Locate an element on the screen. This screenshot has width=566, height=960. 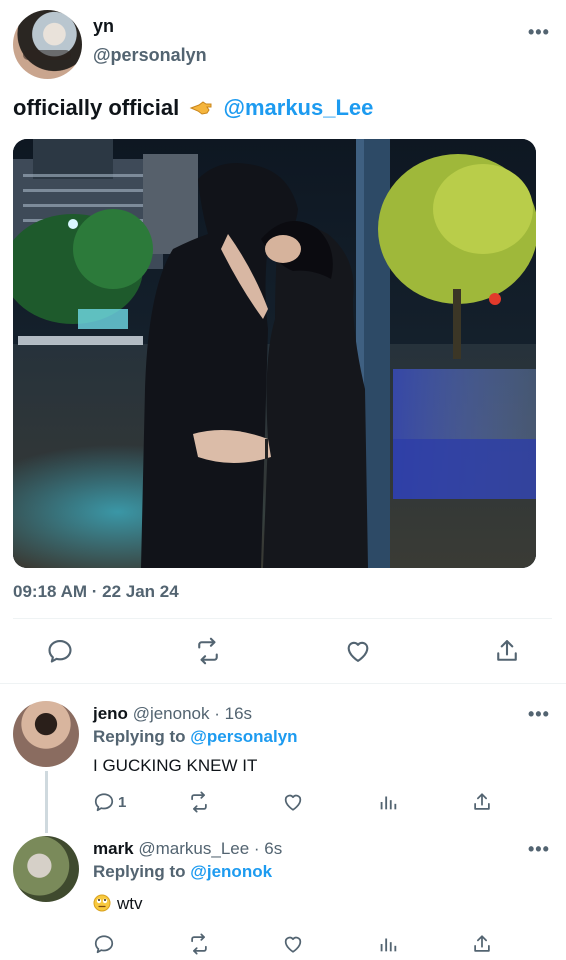
reply-count: 1 is located at coordinates (122, 802).